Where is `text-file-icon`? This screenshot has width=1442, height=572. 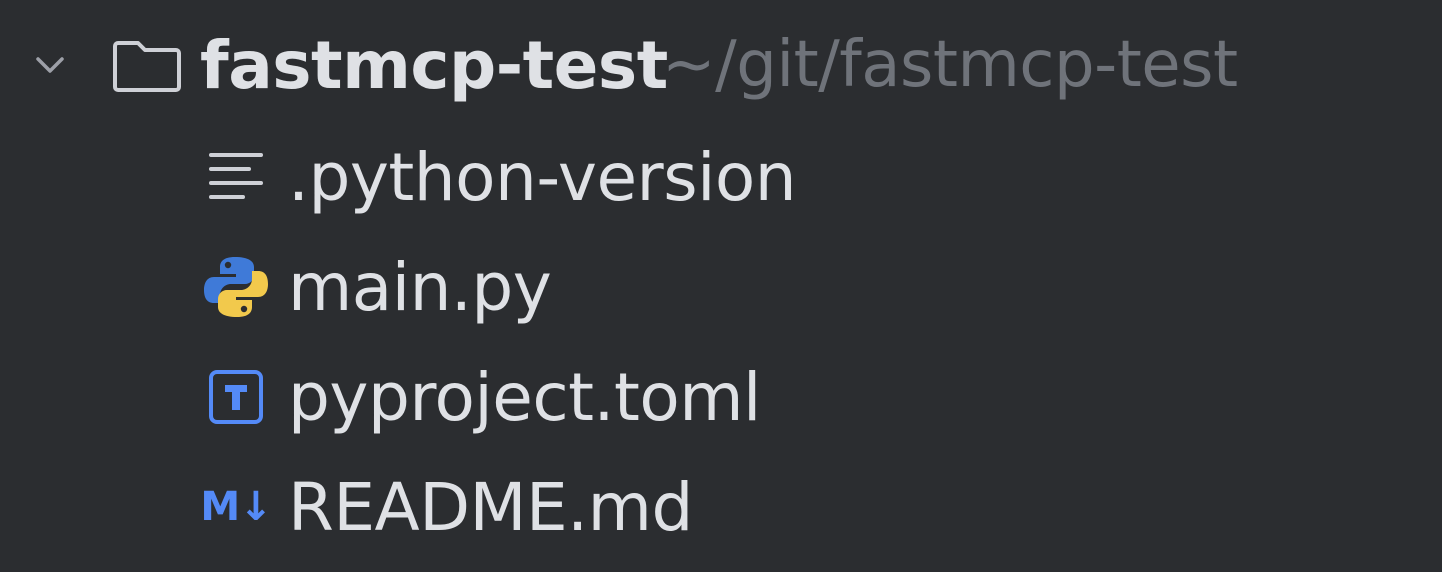 text-file-icon is located at coordinates (236, 177).